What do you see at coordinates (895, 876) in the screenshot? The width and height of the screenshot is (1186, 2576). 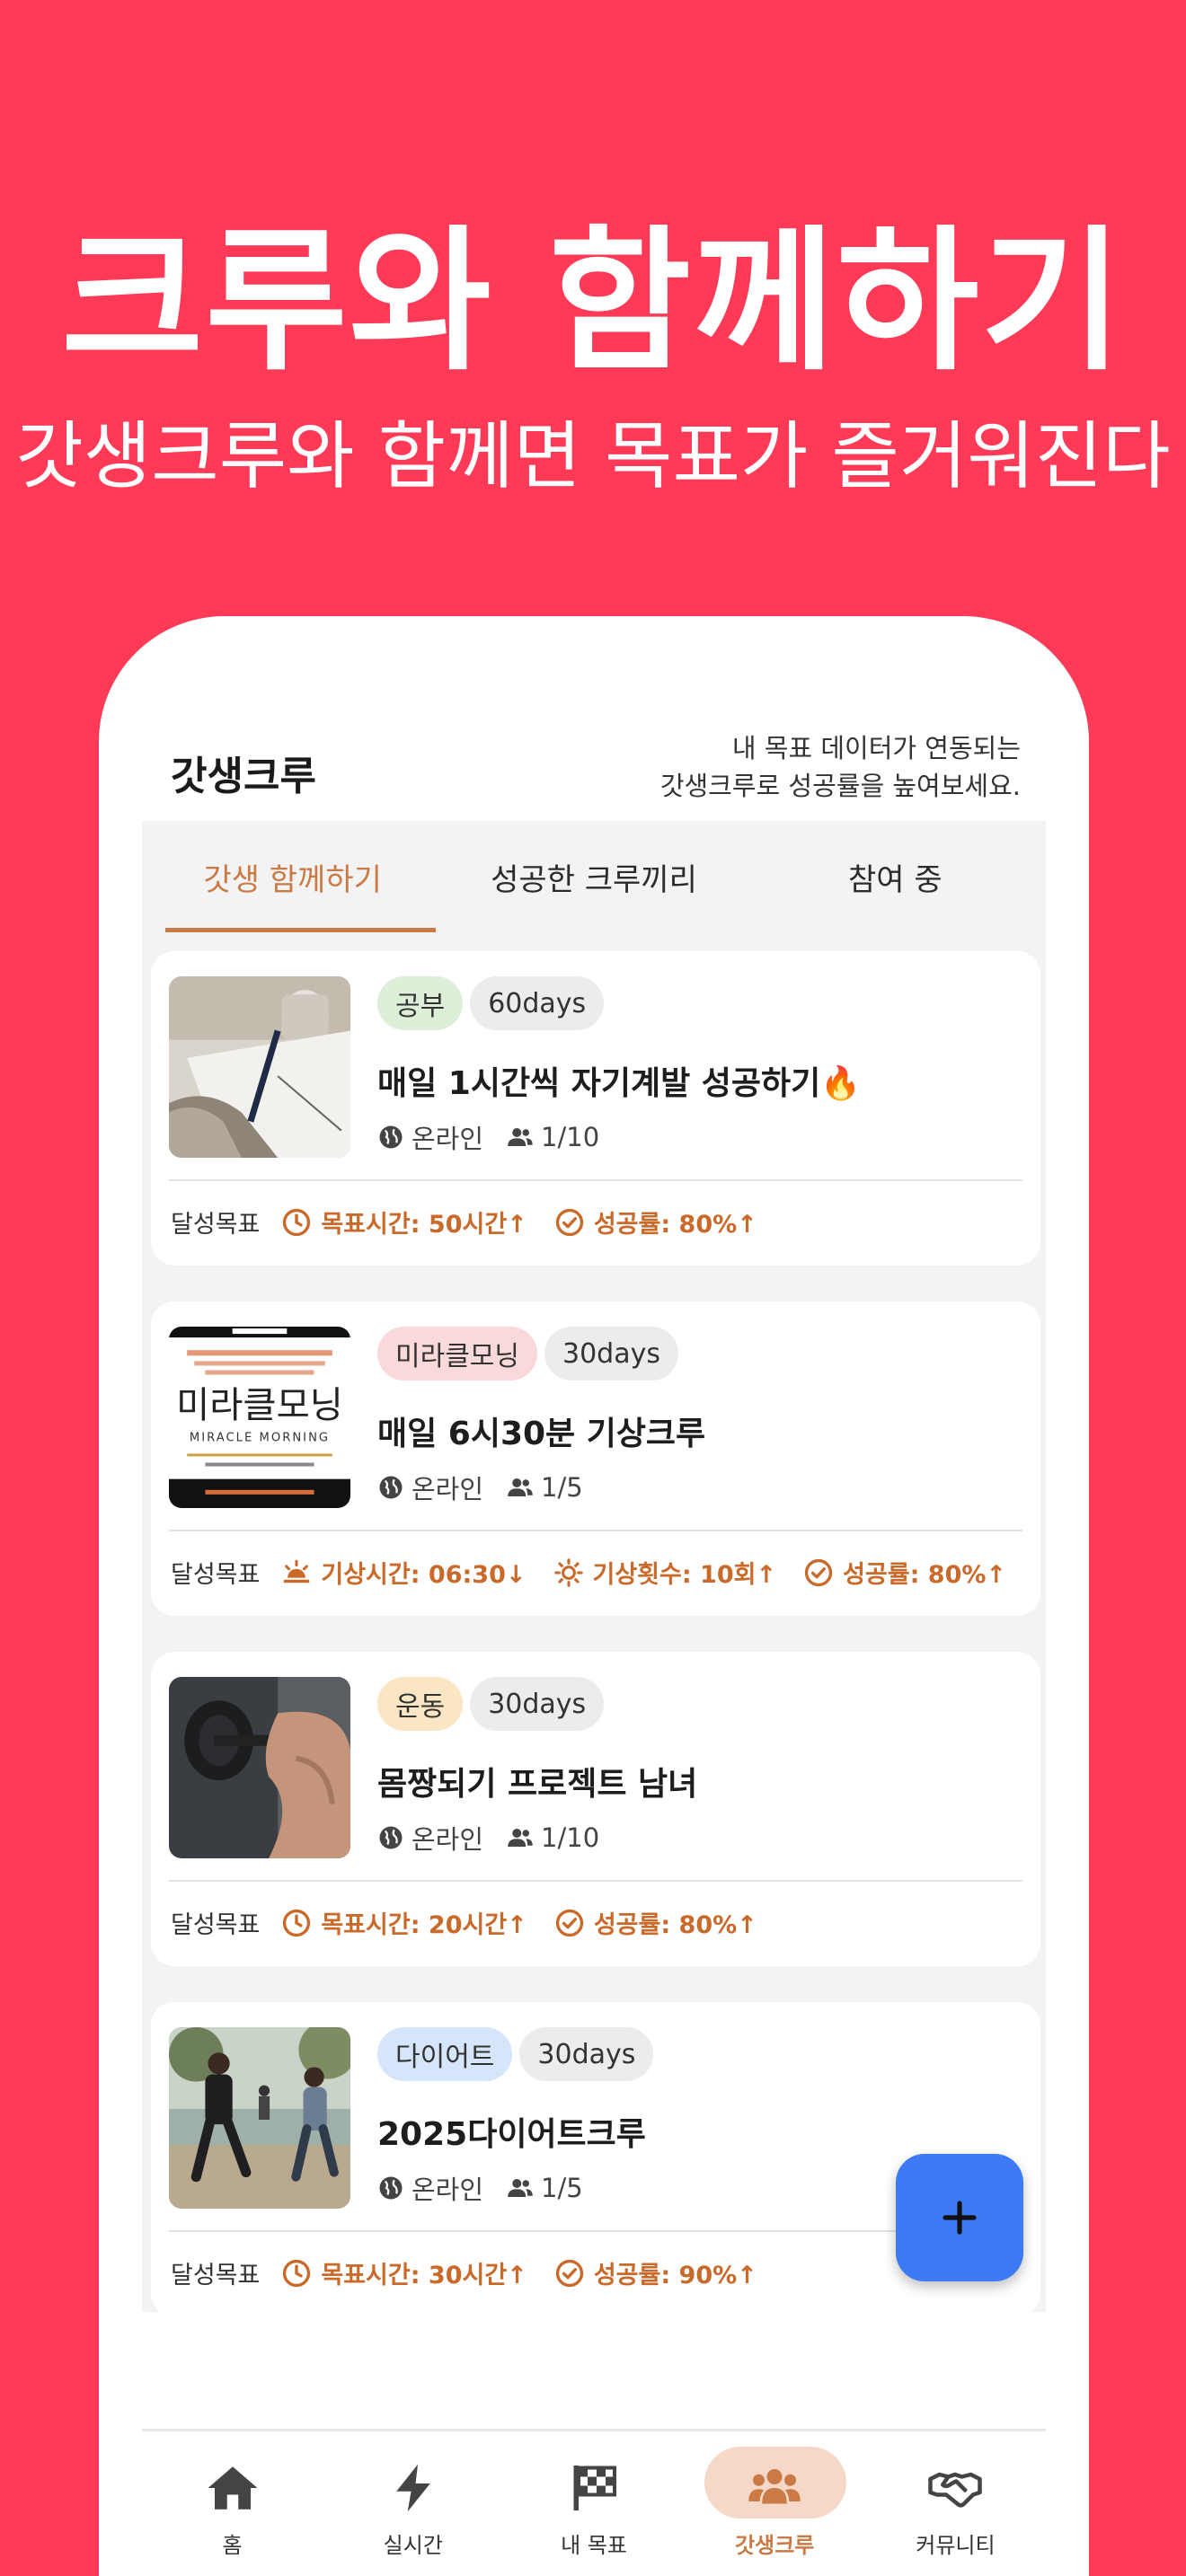 I see `tab-participating: 참여 중` at bounding box center [895, 876].